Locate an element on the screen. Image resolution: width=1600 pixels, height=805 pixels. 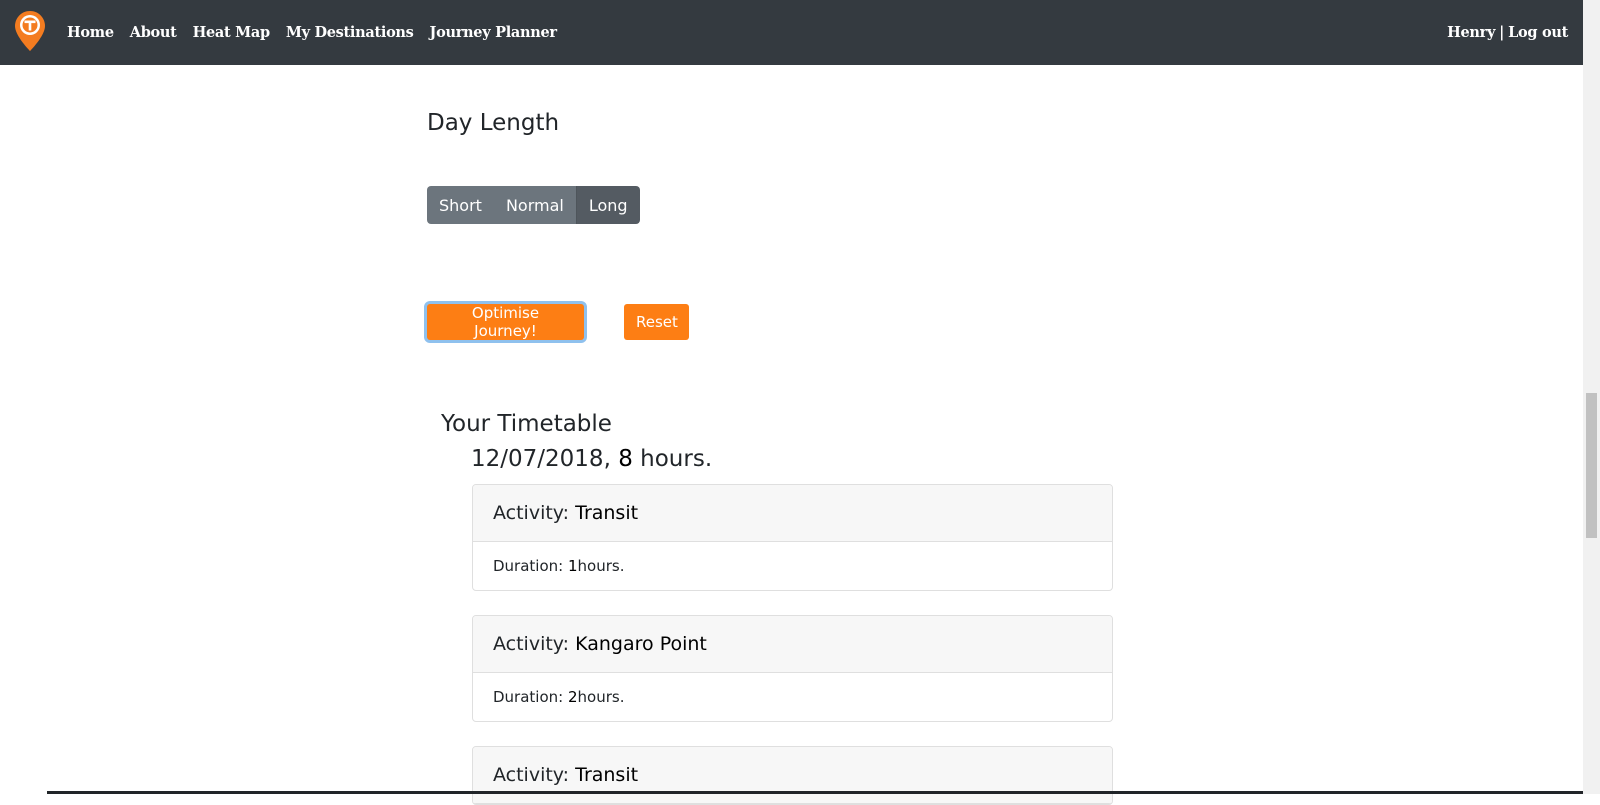
nav-about-link: About is located at coordinates (153, 32).